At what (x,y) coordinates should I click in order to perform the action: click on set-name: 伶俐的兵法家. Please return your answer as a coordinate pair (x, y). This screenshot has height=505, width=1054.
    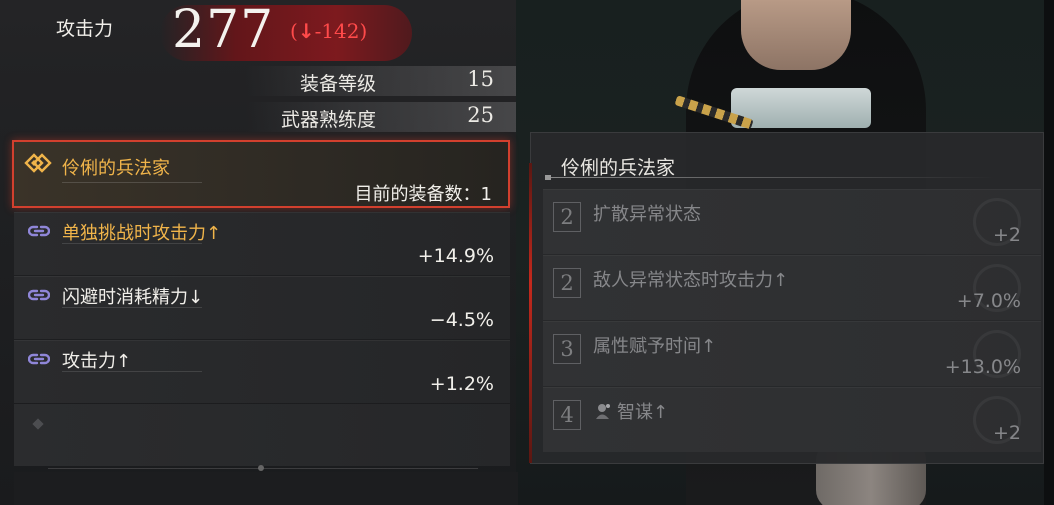
    Looking at the image, I should click on (116, 168).